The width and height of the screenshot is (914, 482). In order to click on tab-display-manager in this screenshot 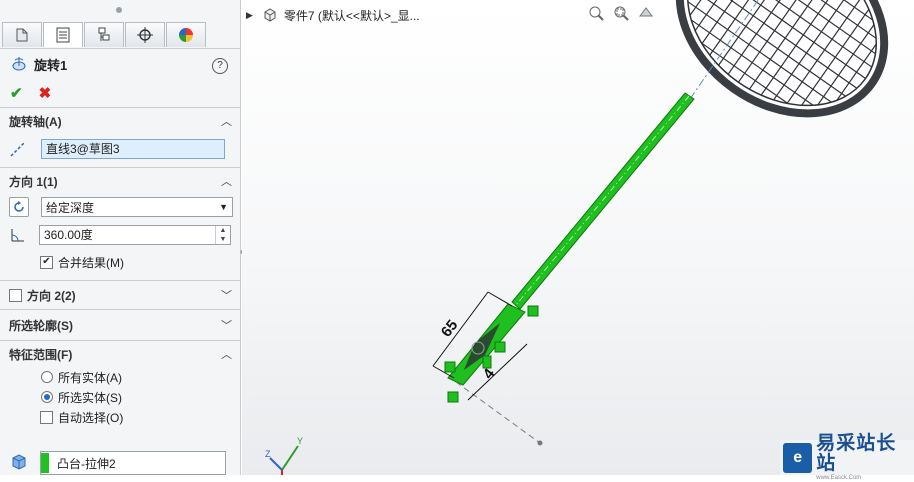, I will do `click(186, 34)`.